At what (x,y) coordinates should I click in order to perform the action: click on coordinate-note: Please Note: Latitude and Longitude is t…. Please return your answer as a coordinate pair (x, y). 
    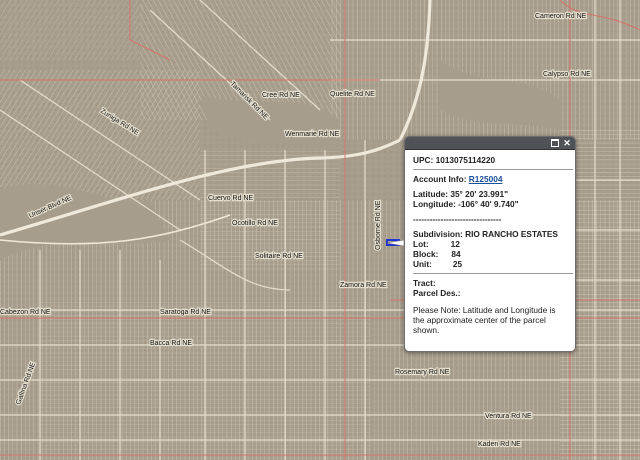
    Looking at the image, I should click on (484, 320).